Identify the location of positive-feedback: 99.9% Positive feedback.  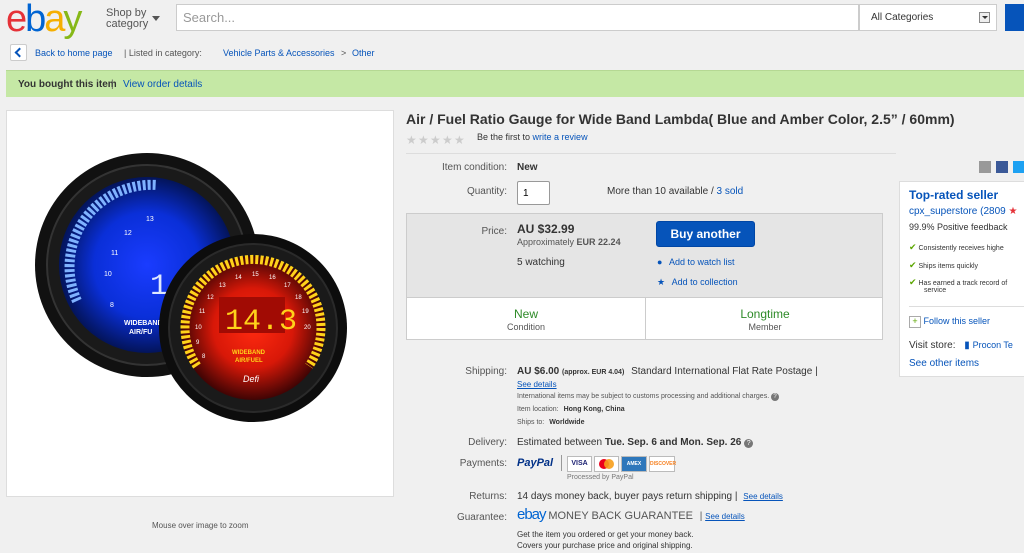
(958, 227).